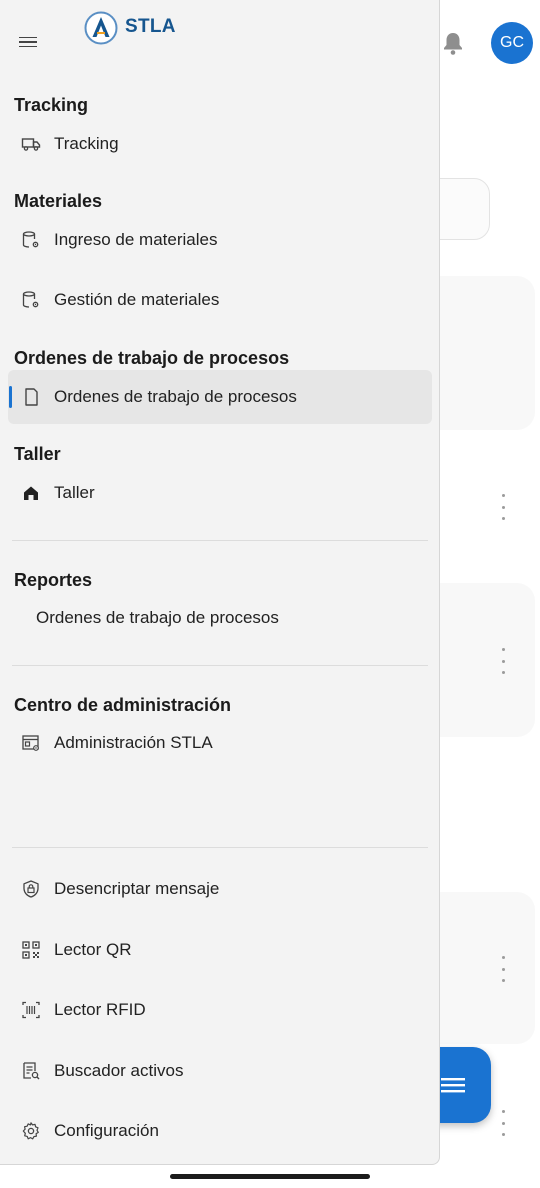 Image resolution: width=540 pixels, height=1188 pixels. Describe the element at coordinates (453, 1085) in the screenshot. I see `menu-icon` at that location.